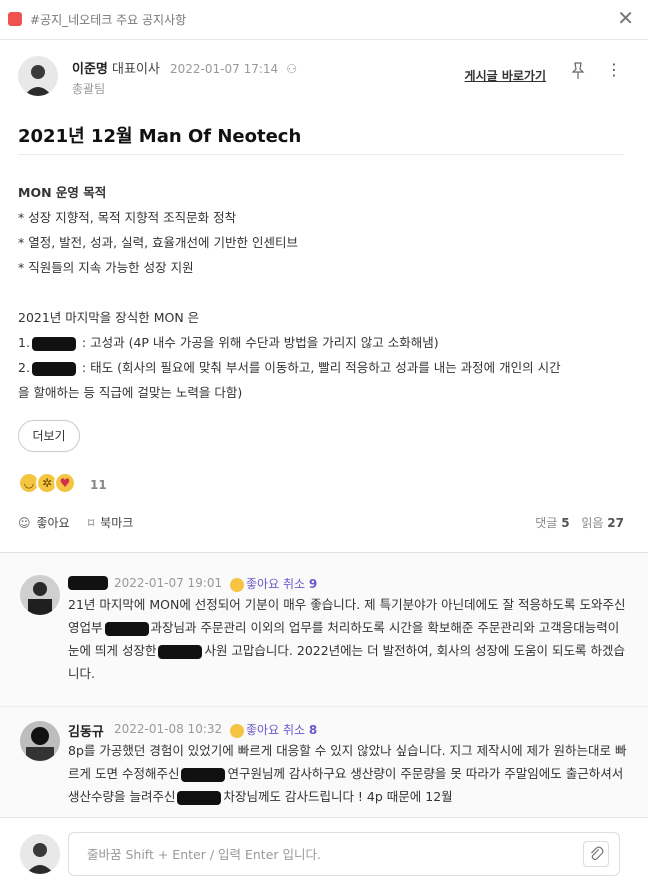 The image size is (648, 889). Describe the element at coordinates (62, 192) in the screenshot. I see `body-heading: MON 운영 목적` at that location.